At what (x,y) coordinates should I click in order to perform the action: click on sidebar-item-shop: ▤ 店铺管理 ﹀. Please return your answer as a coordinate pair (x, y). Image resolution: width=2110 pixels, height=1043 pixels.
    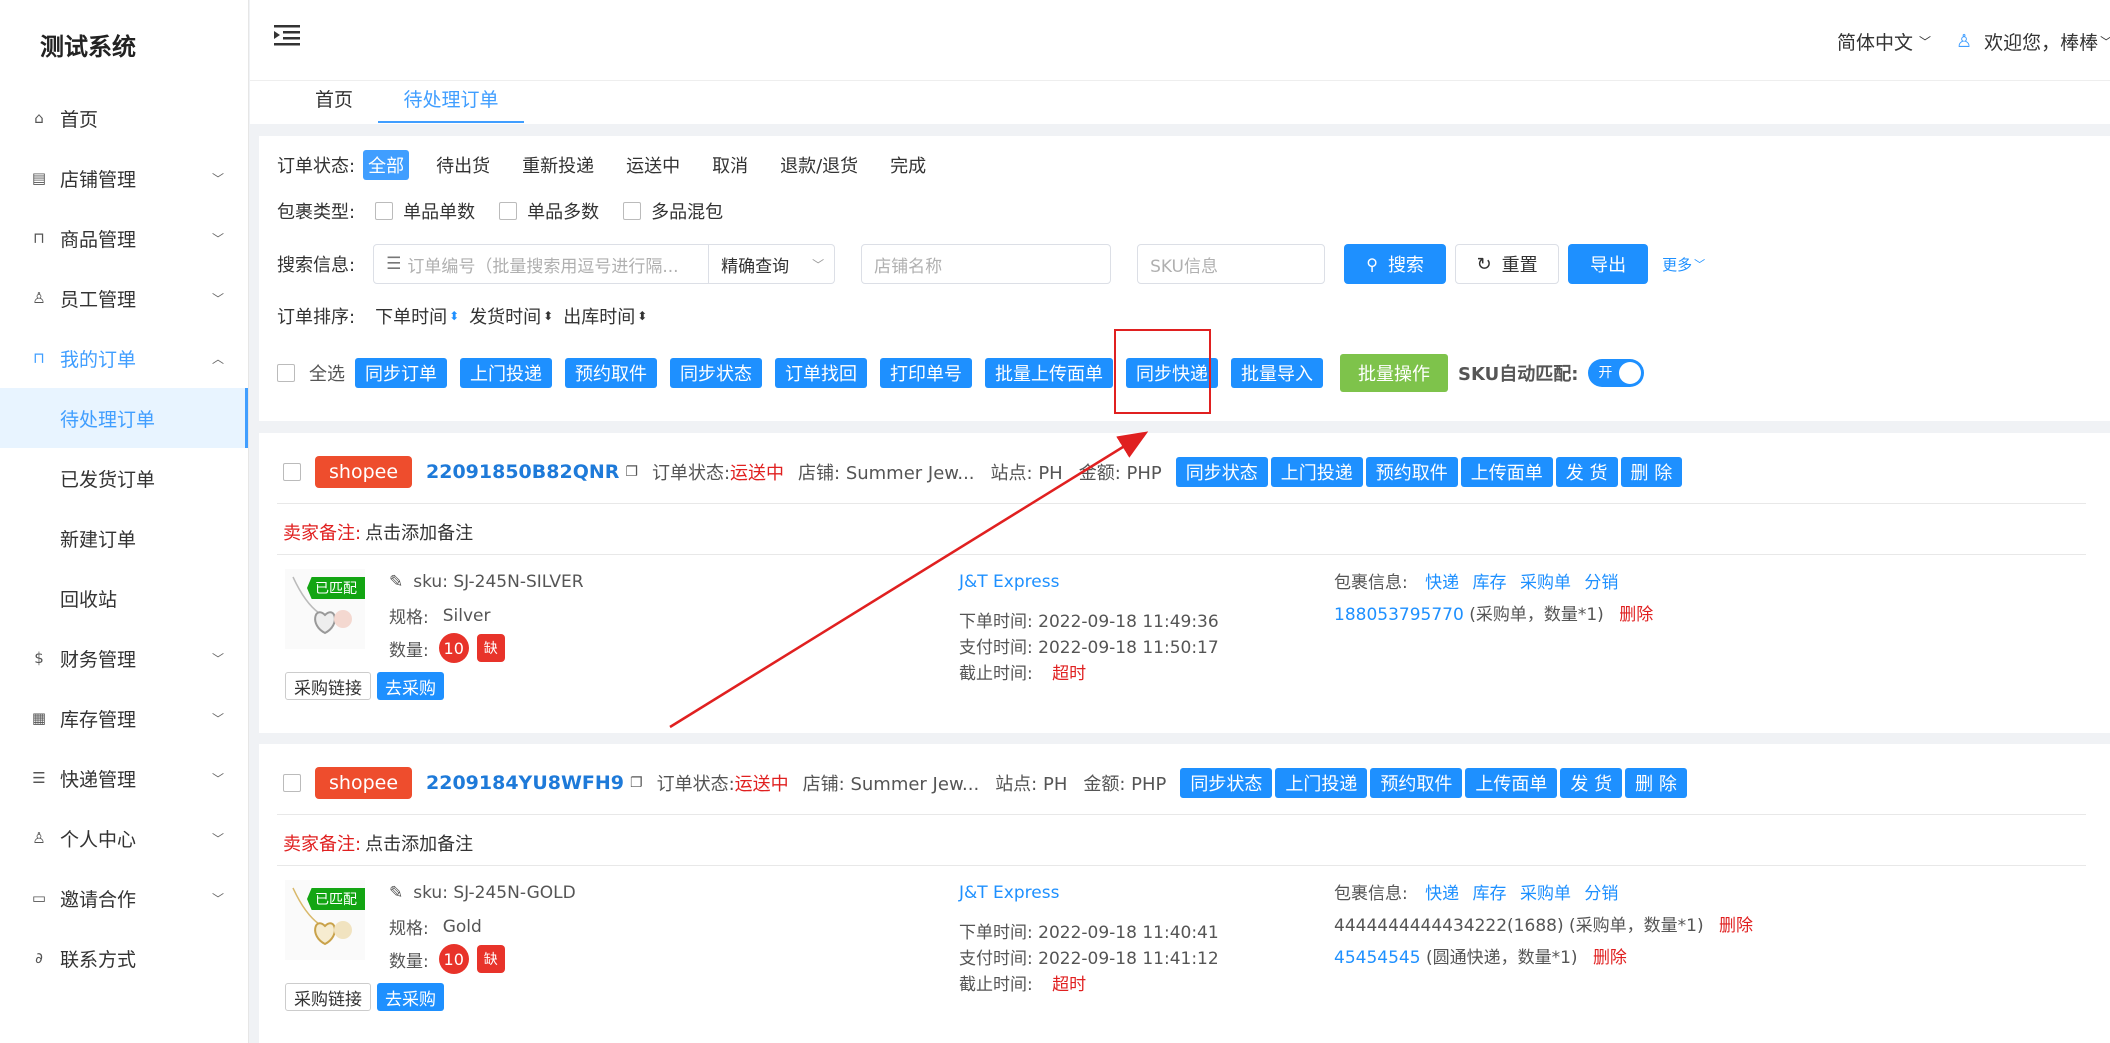
    Looking at the image, I should click on (124, 178).